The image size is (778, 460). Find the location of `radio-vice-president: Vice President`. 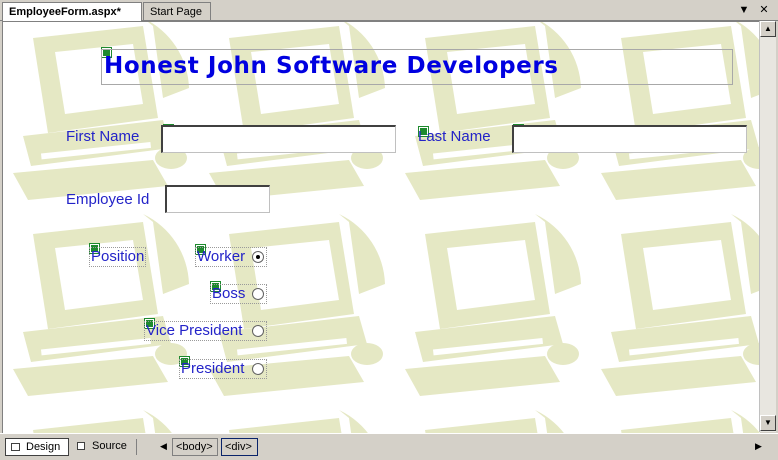

radio-vice-president: Vice President is located at coordinates (205, 331).